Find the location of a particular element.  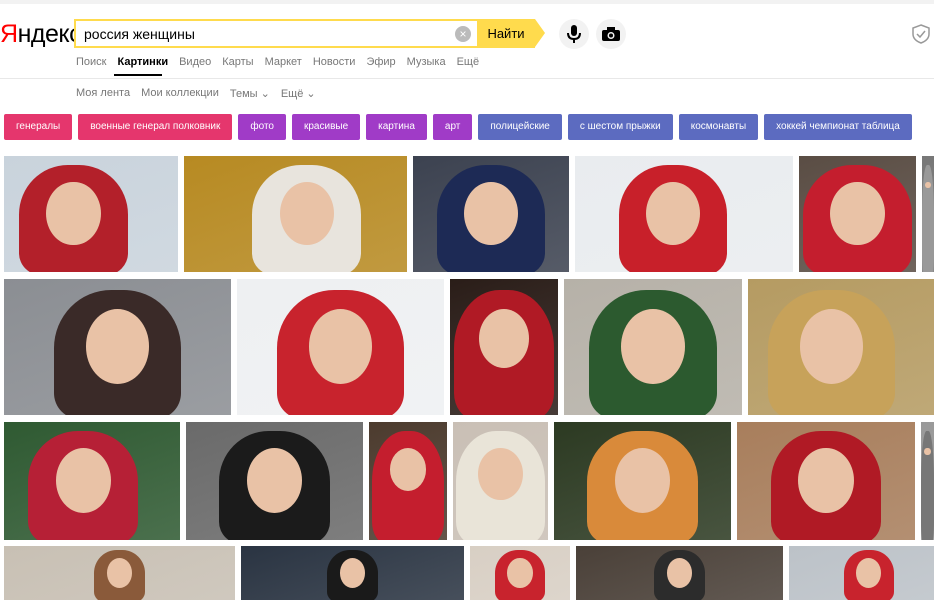

voice-search-button is located at coordinates (574, 34).